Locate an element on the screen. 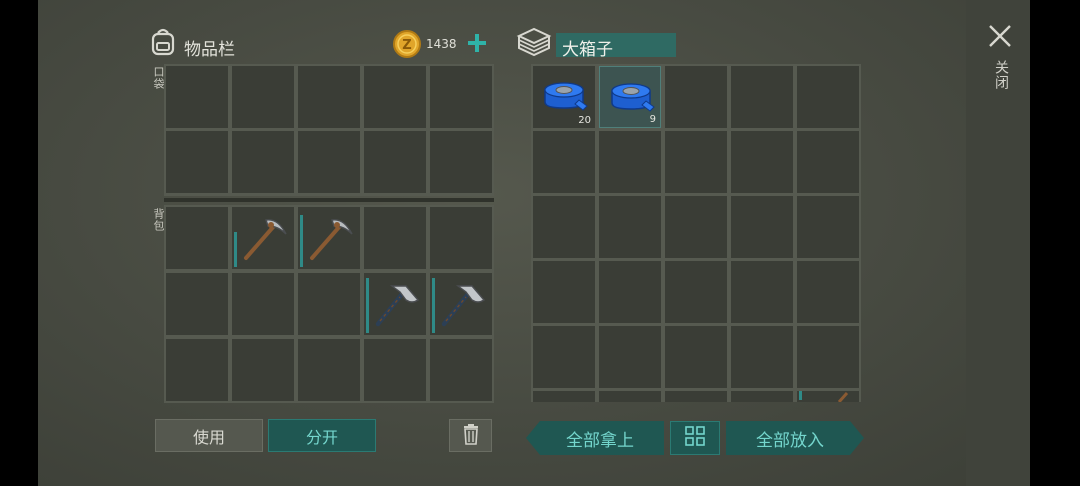 The image size is (1080, 486). plus-icon is located at coordinates (477, 43).